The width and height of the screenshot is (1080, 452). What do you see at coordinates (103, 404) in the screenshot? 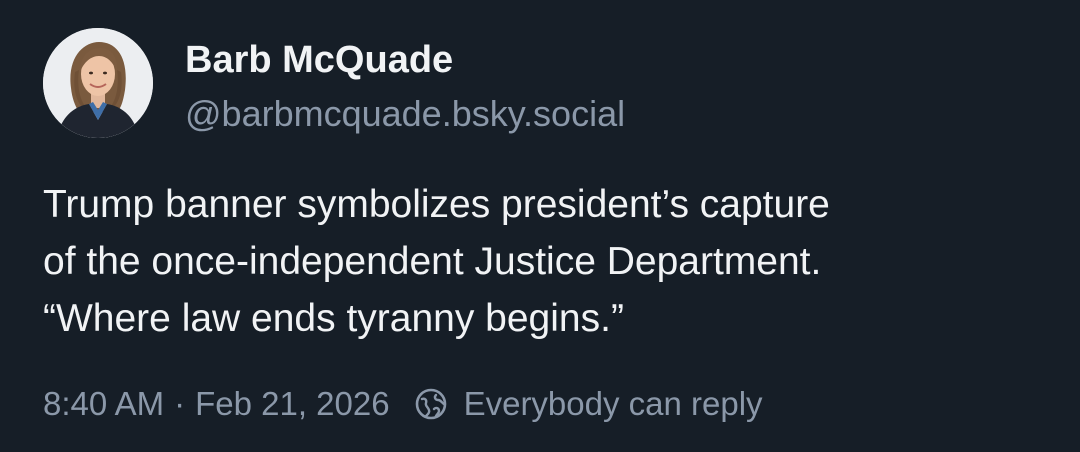
I see `post-time: 8:40 AM` at bounding box center [103, 404].